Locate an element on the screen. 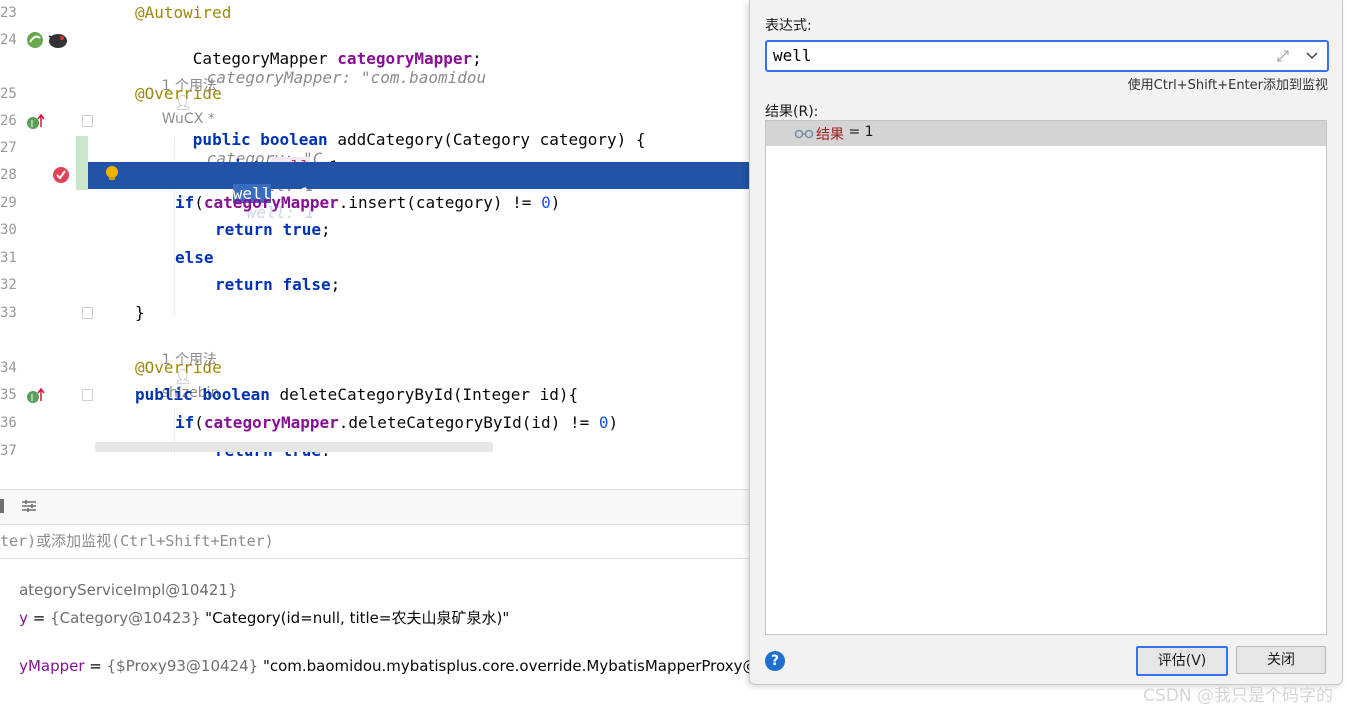  watch-glasses-icon is located at coordinates (804, 134).